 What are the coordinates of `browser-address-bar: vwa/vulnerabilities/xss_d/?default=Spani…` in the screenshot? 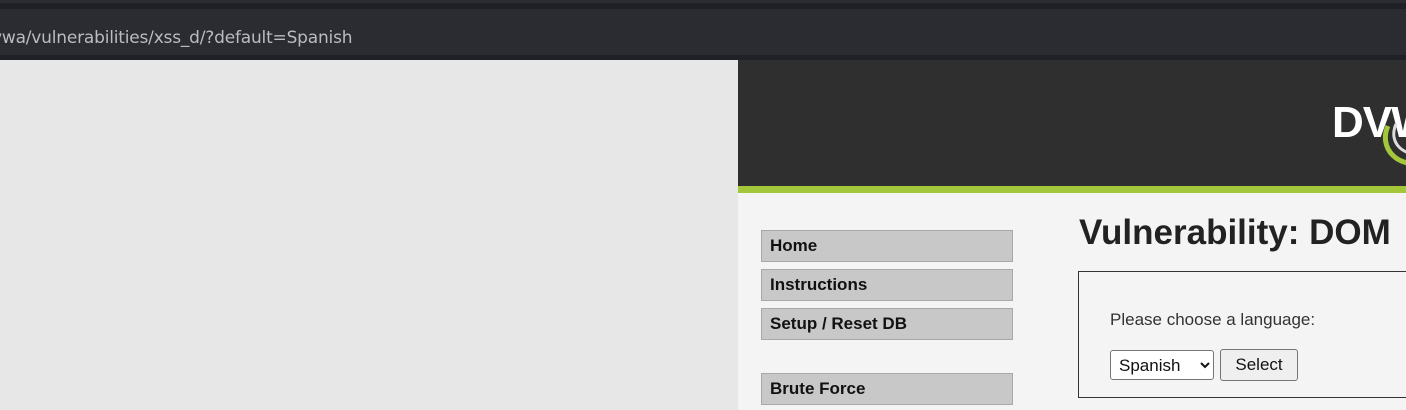 It's located at (703, 30).